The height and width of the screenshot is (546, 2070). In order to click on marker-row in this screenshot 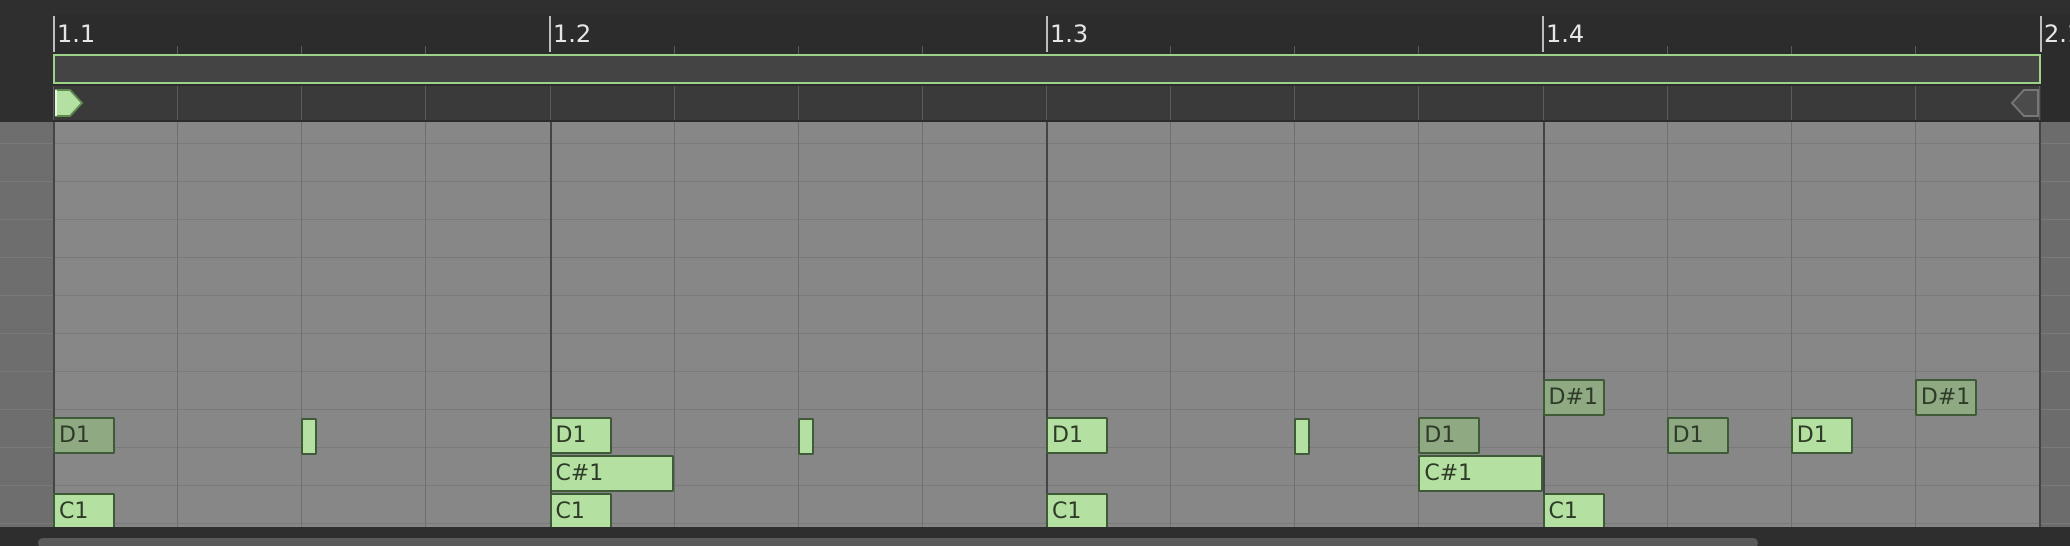, I will do `click(1047, 103)`.